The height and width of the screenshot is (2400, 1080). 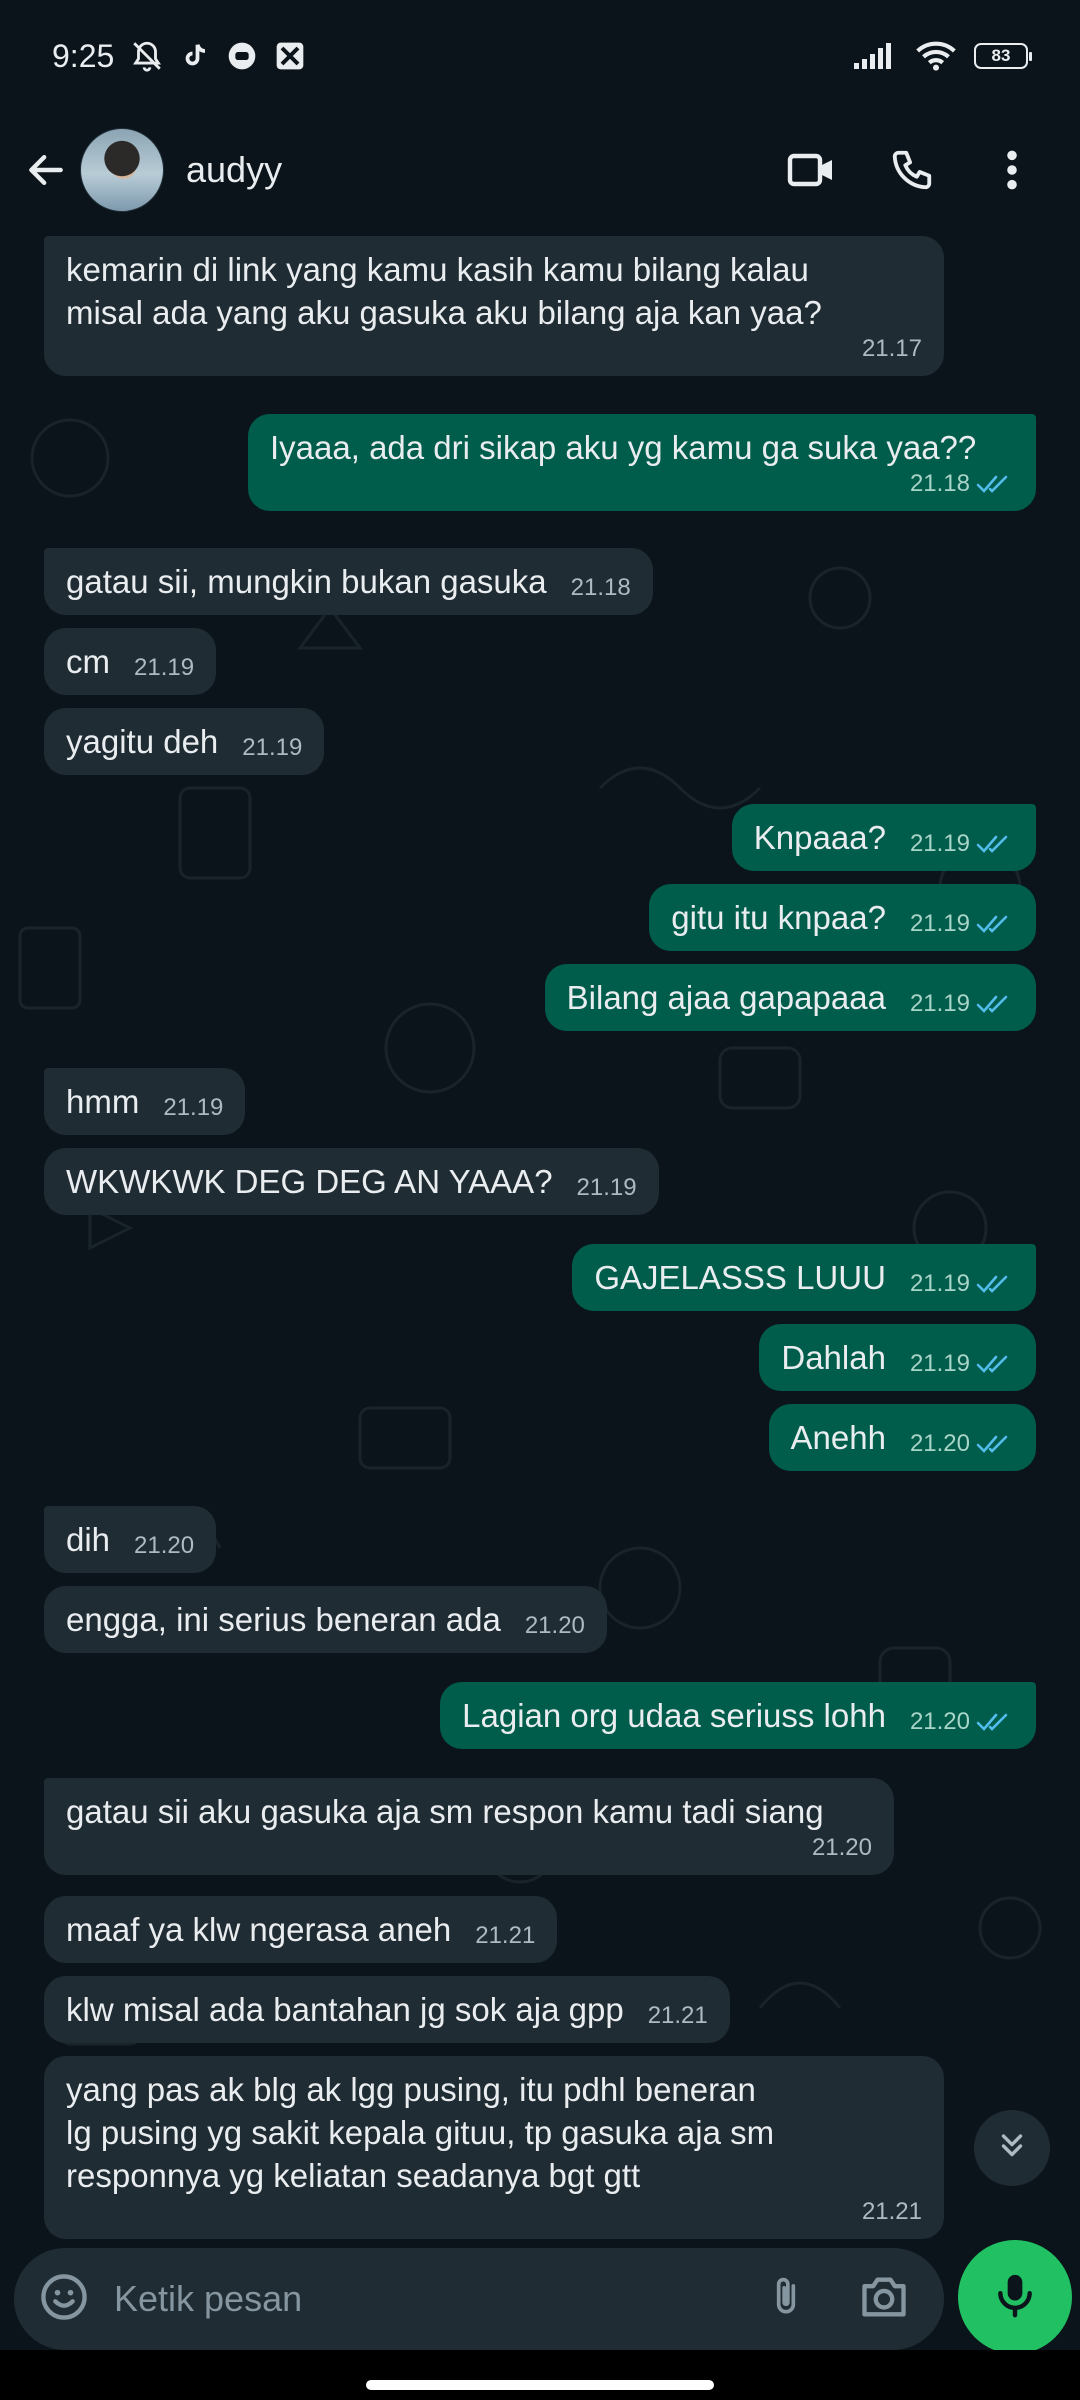 I want to click on message-outgoing: Bilang ajaa gapapaaa 21.19, so click(x=790, y=997).